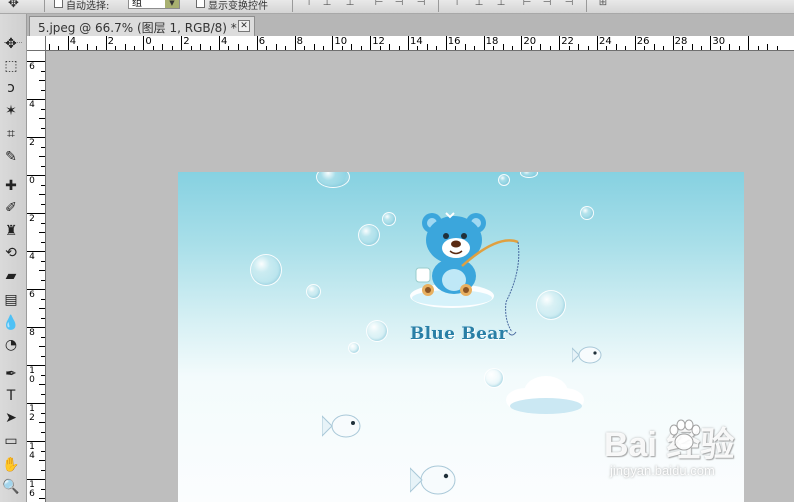 The width and height of the screenshot is (794, 502). What do you see at coordinates (36, 276) in the screenshot?
I see `vertical-ruler: 6 4 2 0 2 4 6 8 1 0 1 2 1 4 1 6` at bounding box center [36, 276].